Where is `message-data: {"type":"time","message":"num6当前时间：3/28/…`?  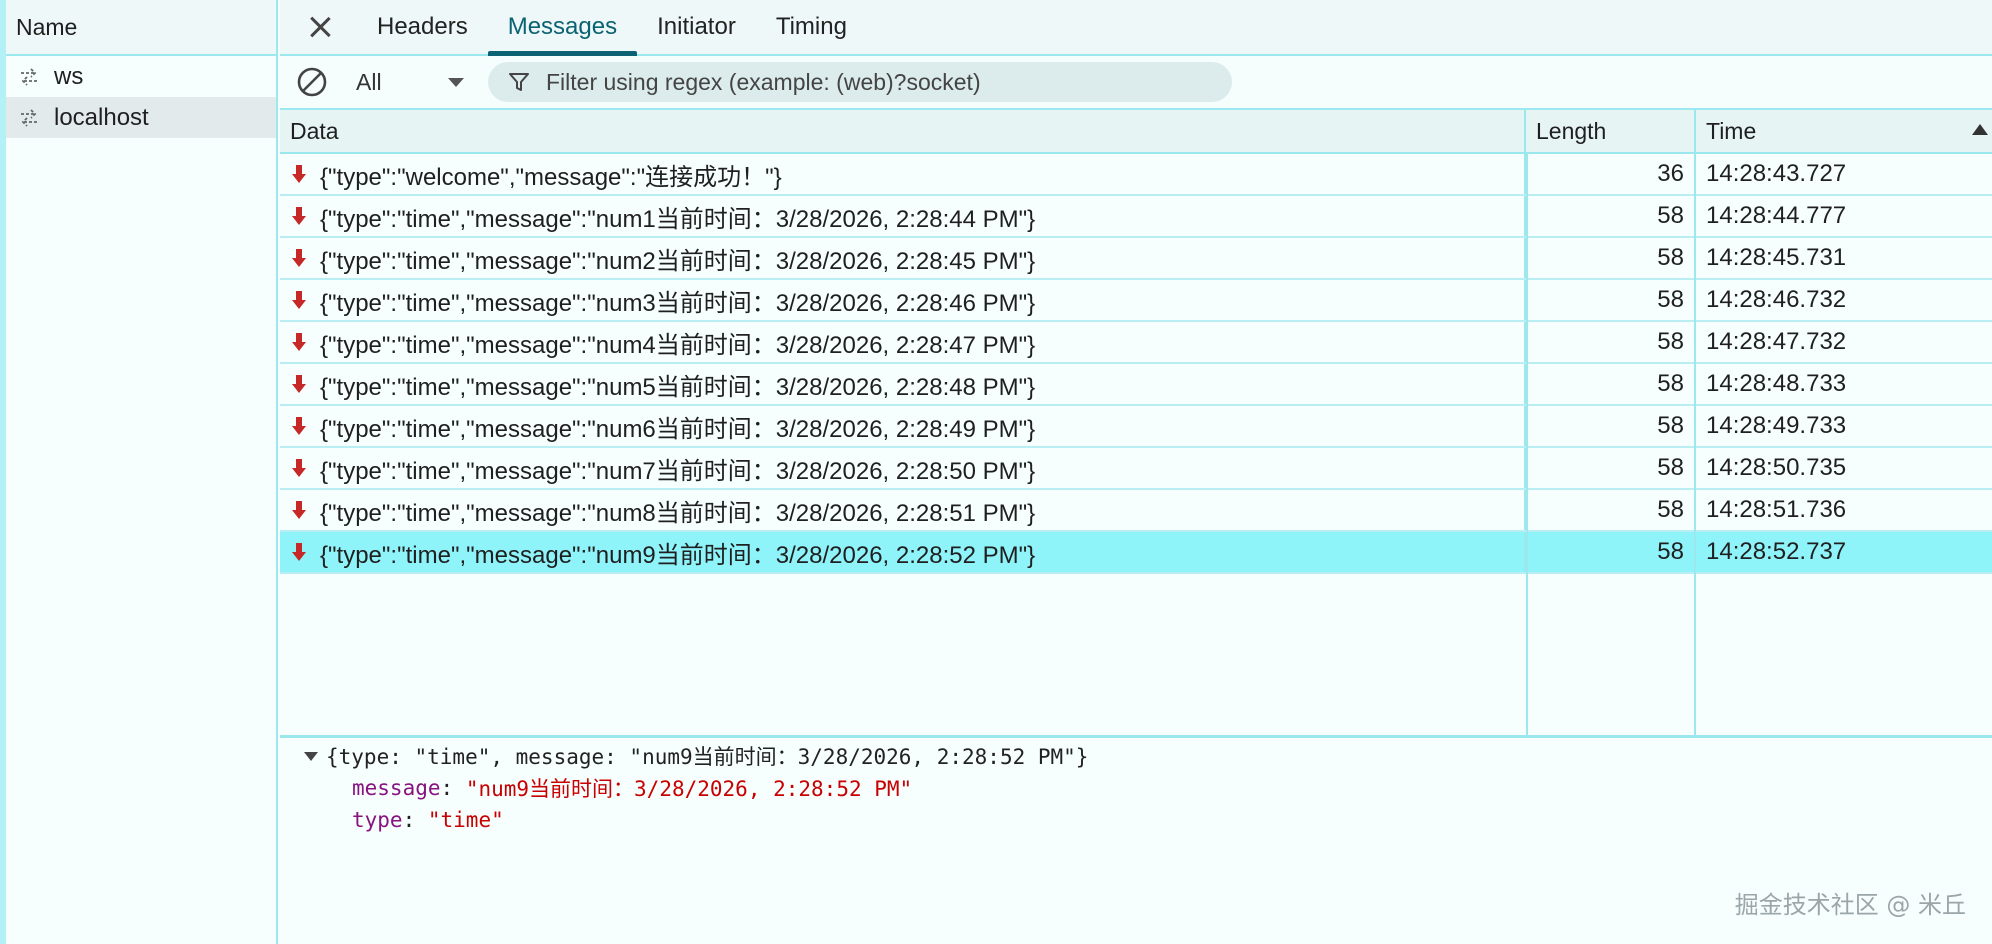
message-data: {"type":"time","message":"num6当前时间：3/28/… is located at coordinates (678, 429).